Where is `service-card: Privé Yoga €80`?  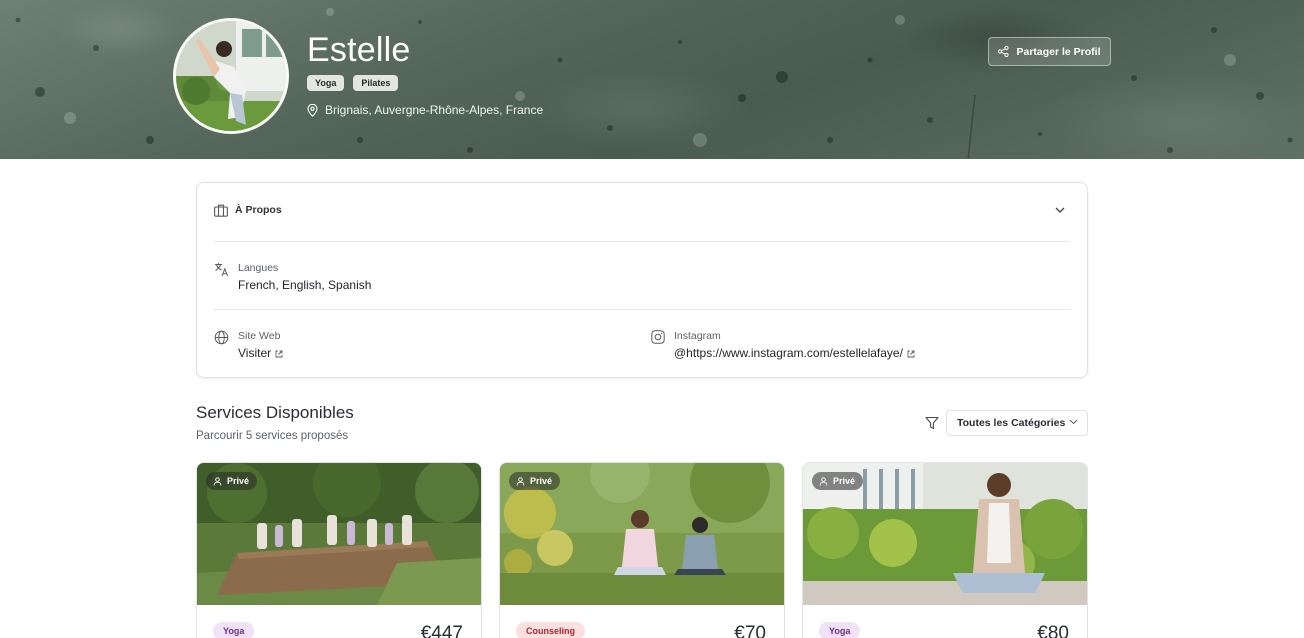 service-card: Privé Yoga €80 is located at coordinates (945, 550).